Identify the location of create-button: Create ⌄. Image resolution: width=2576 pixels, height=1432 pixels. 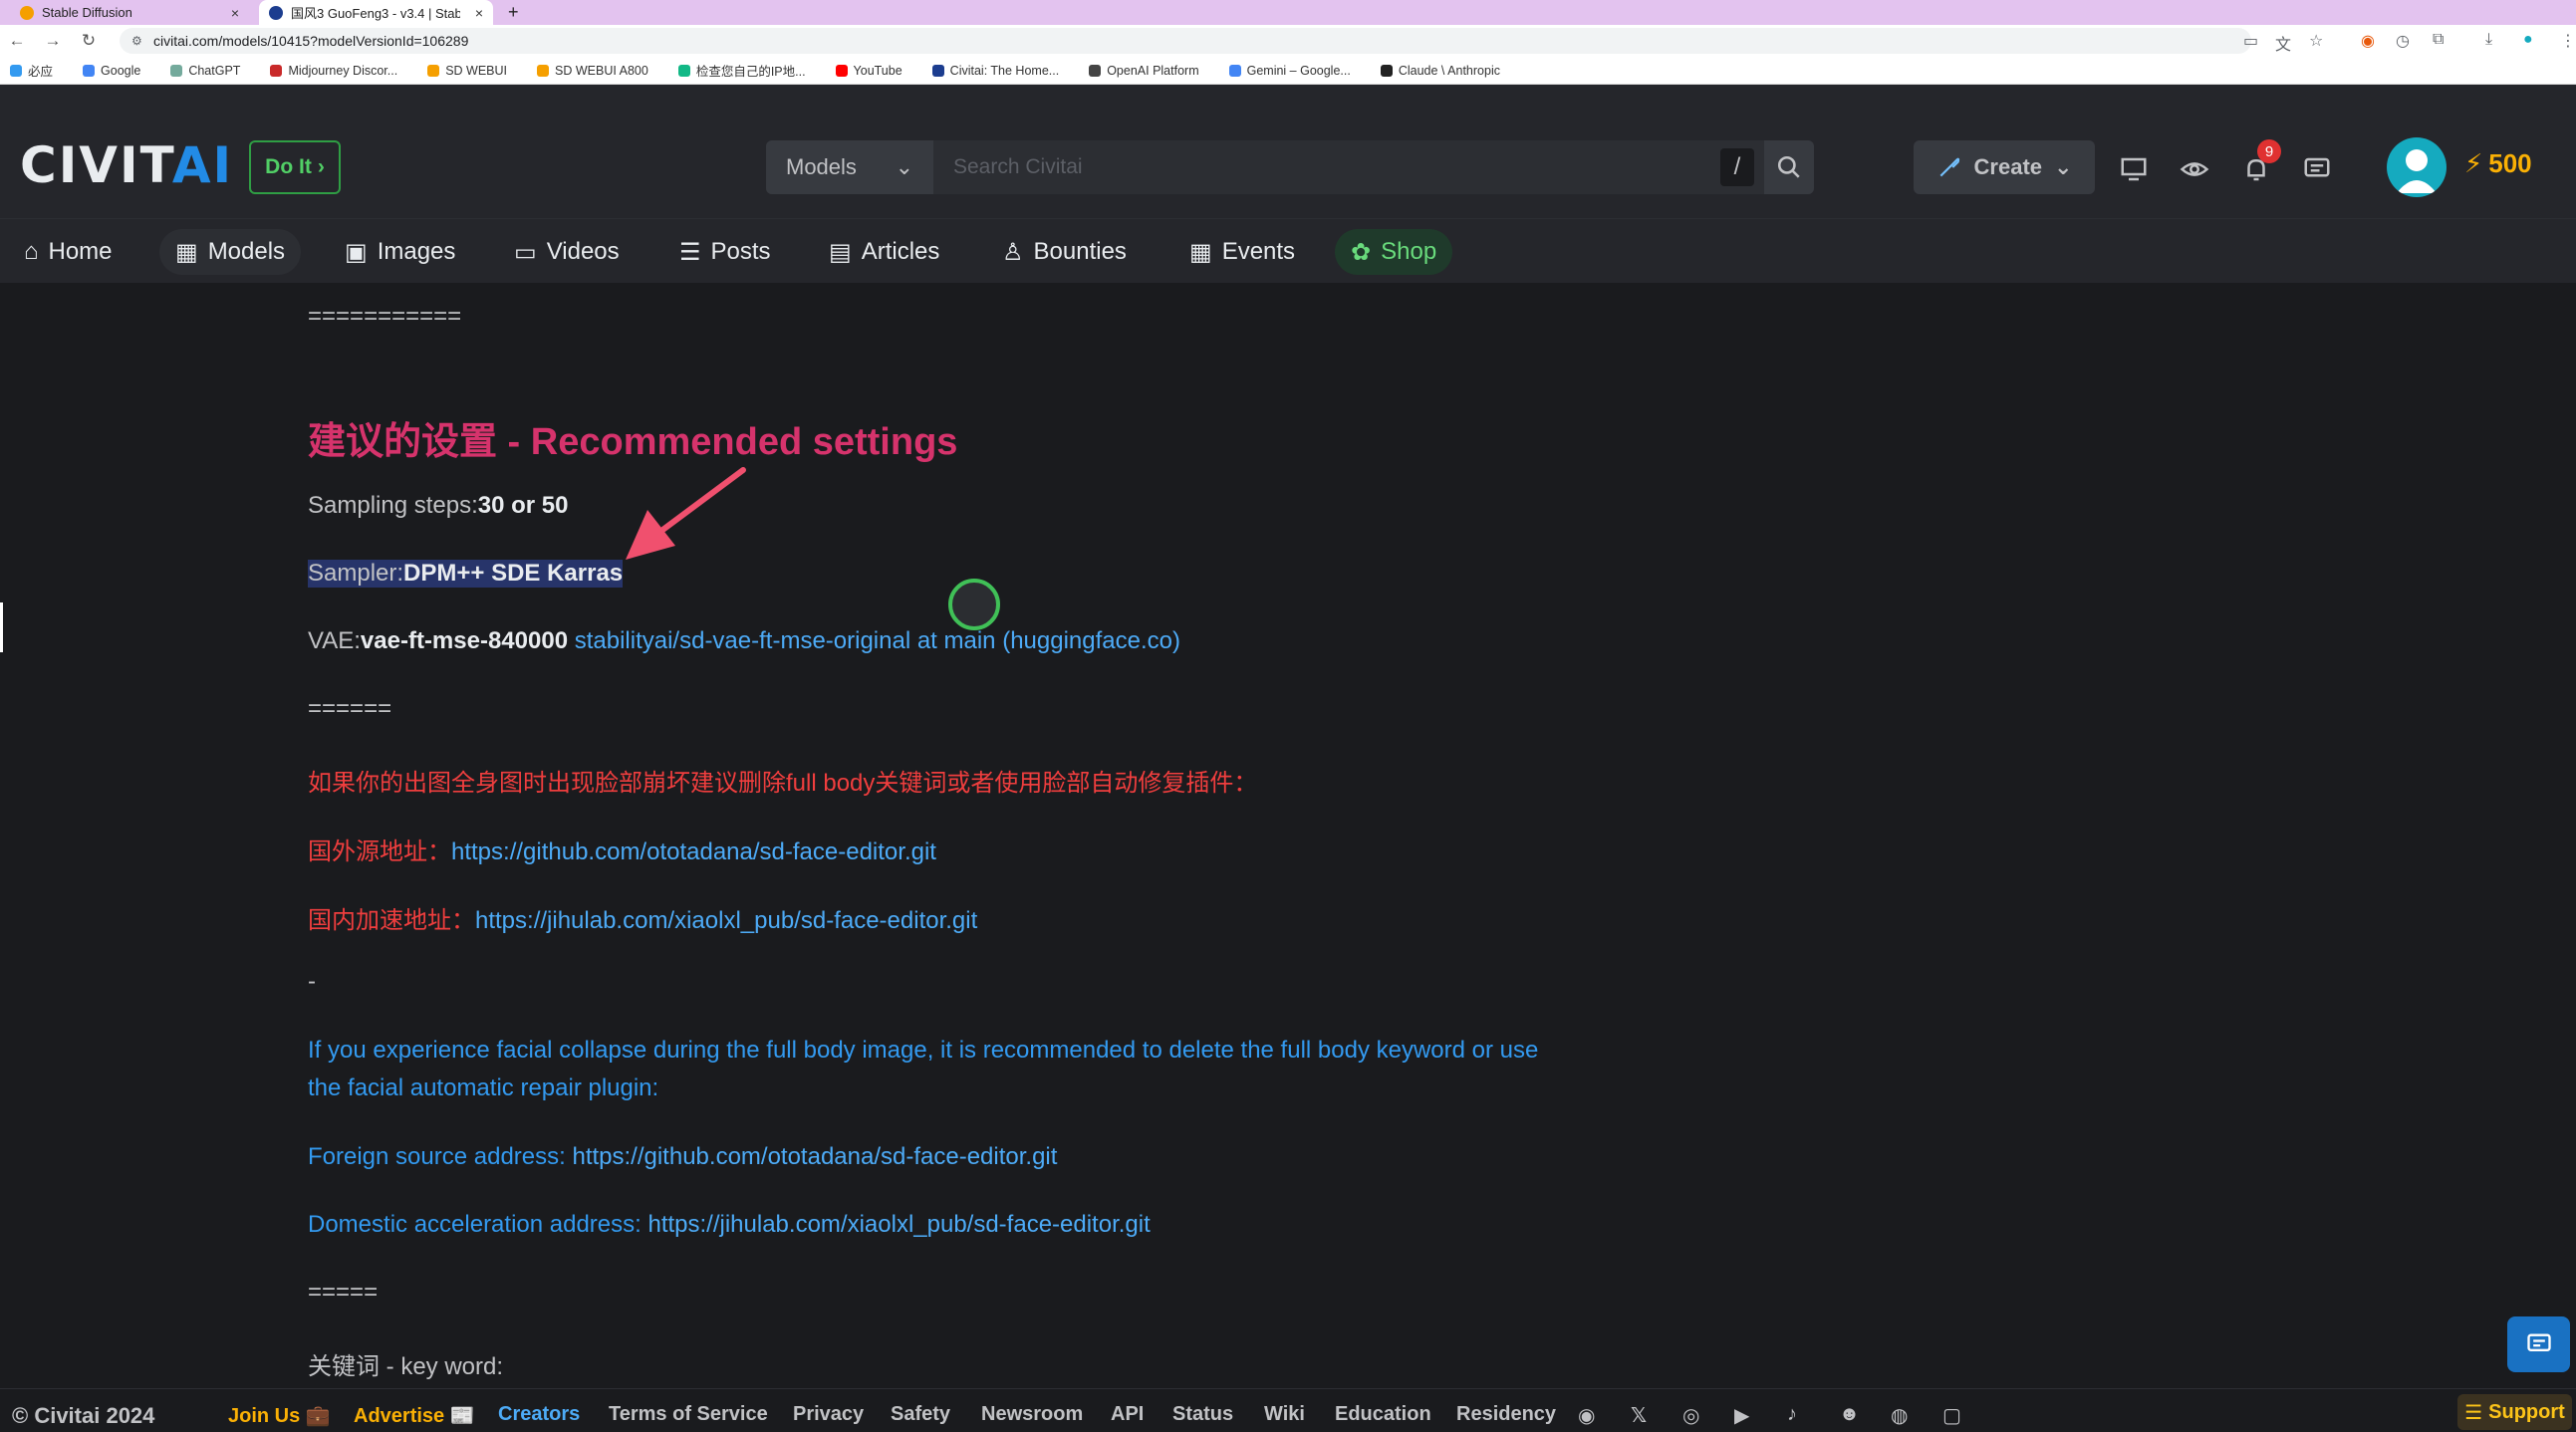
(2004, 167).